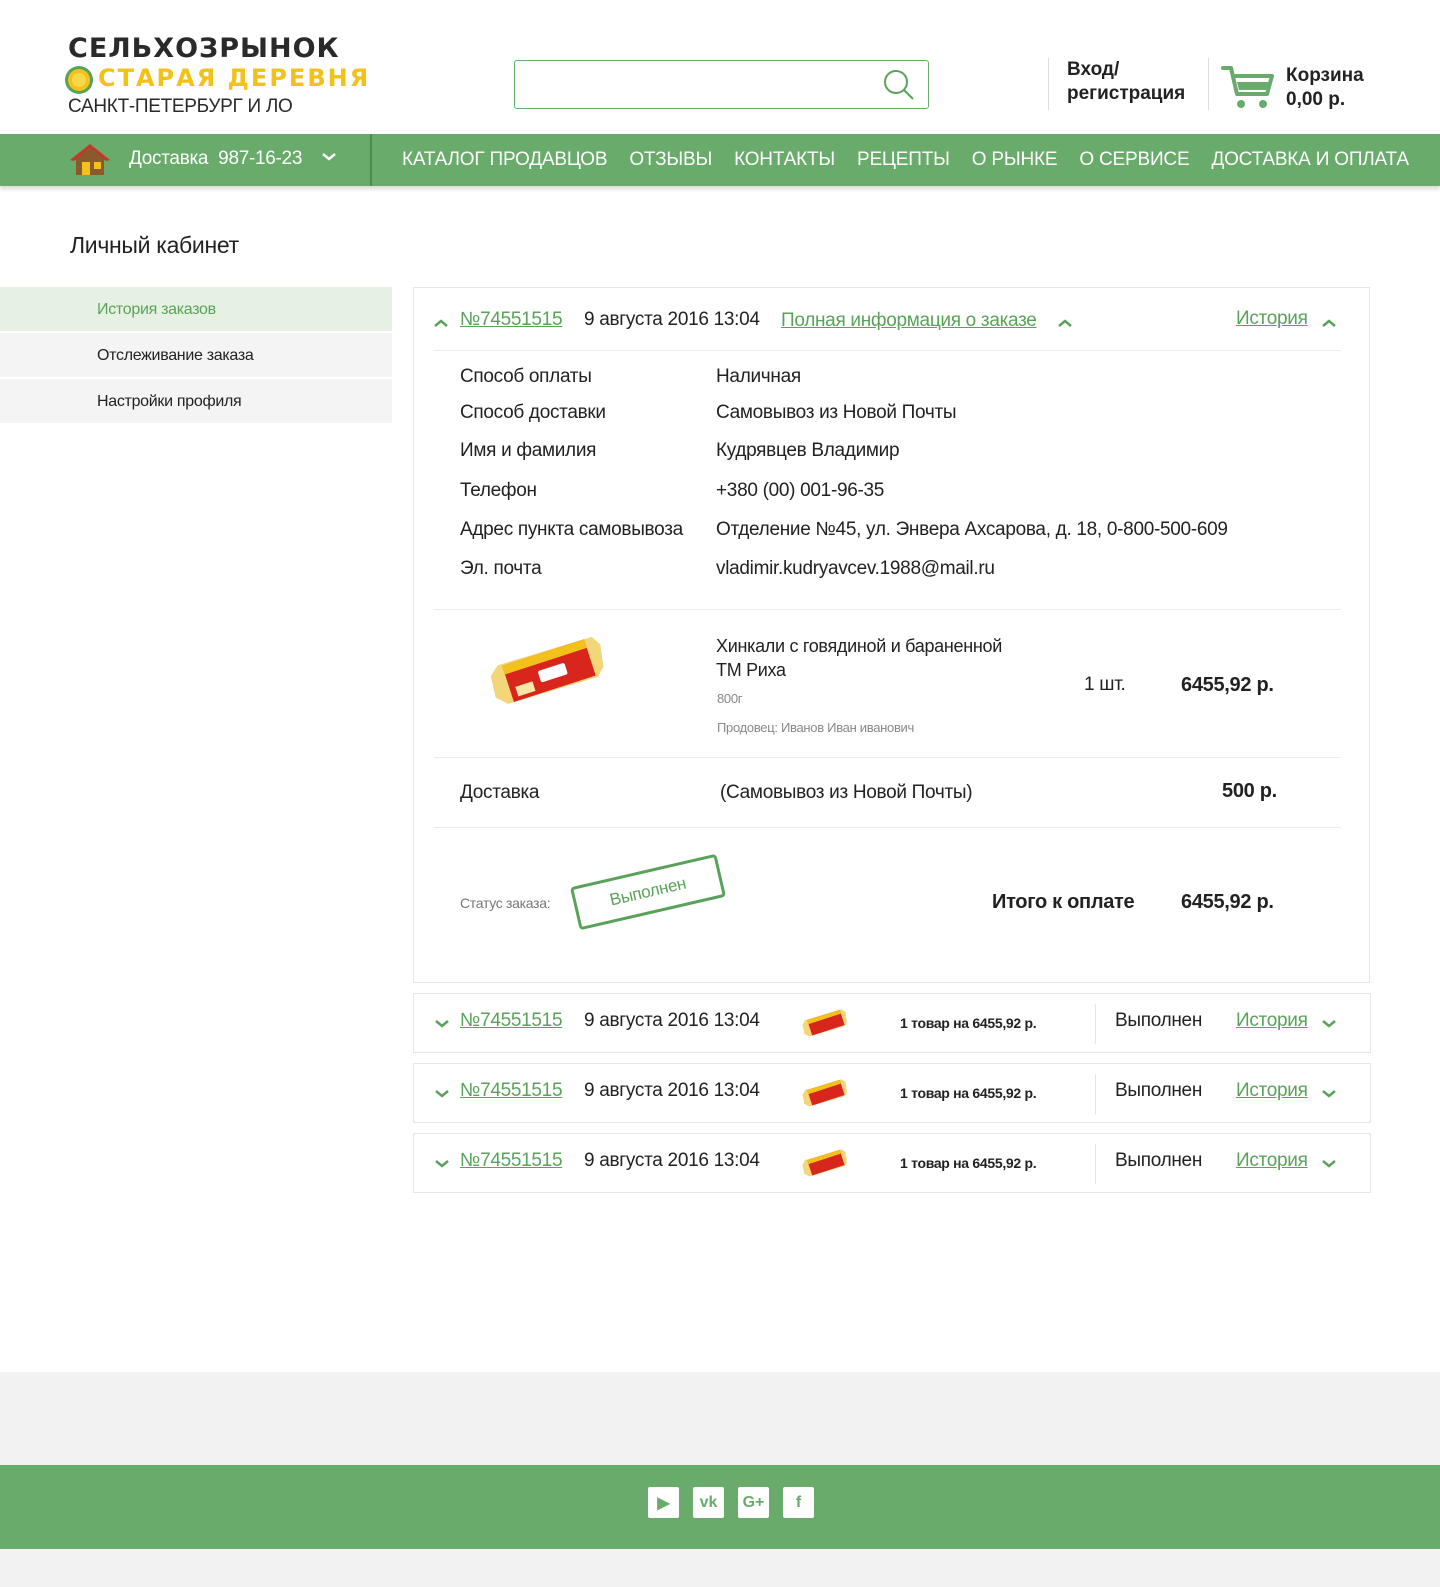  I want to click on nav-link-about-service: О СЕРВИСЕ, so click(1134, 160).